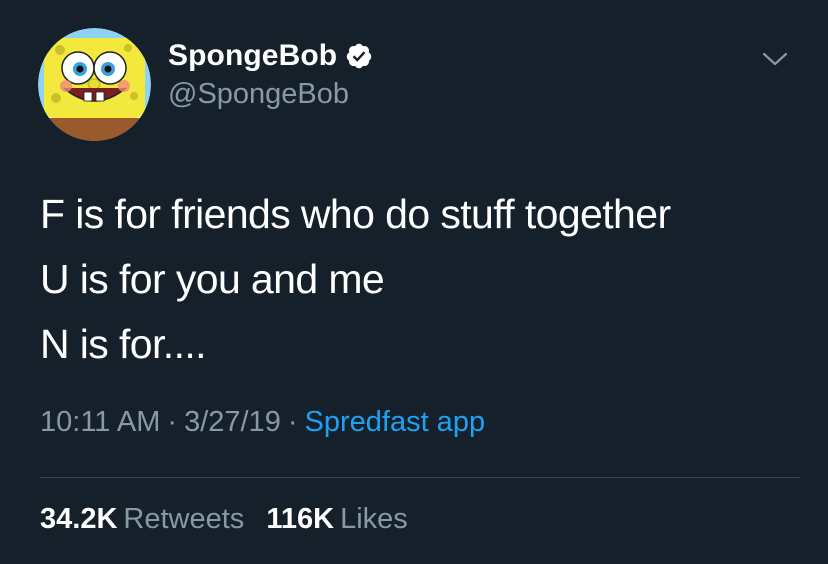 This screenshot has height=564, width=828. What do you see at coordinates (300, 519) in the screenshot?
I see `likes-count: 116K` at bounding box center [300, 519].